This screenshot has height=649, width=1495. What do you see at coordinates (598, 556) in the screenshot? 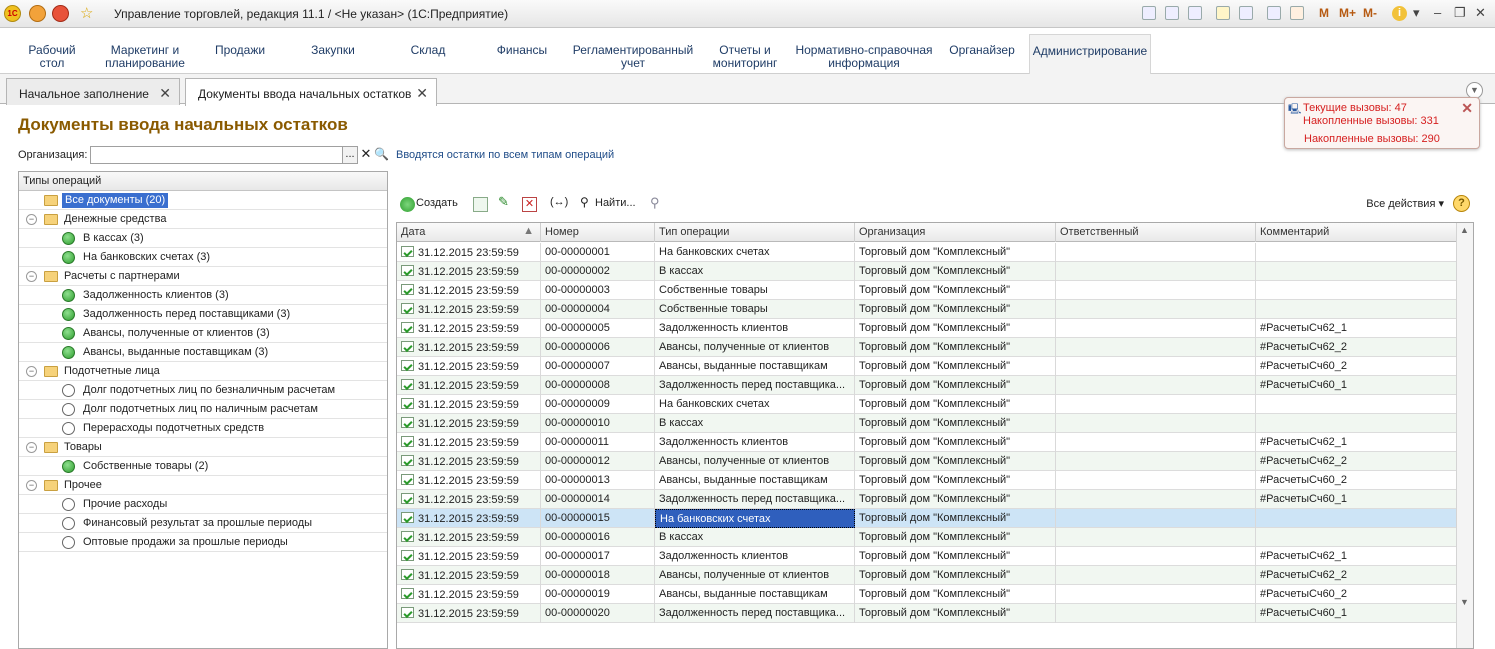
I see `cell-number: 00-00000017` at bounding box center [598, 556].